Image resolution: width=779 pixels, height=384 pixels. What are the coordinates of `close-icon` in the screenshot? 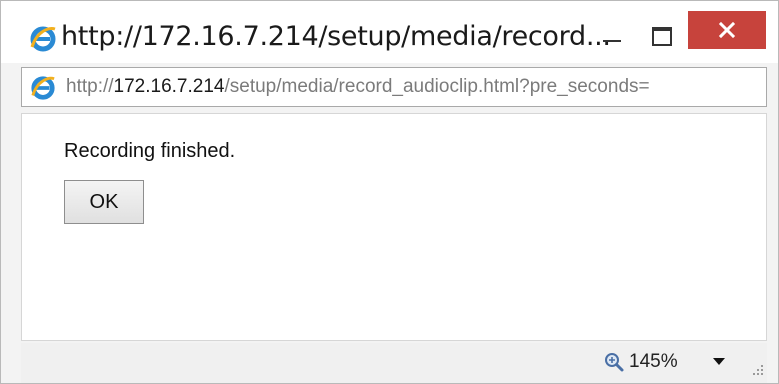 It's located at (727, 30).